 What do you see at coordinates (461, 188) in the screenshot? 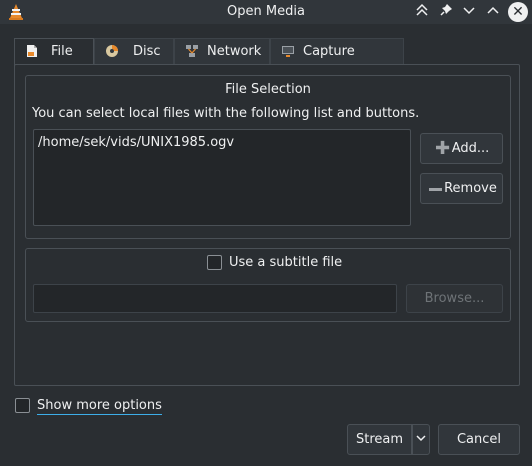
I see `remove-button: Remove` at bounding box center [461, 188].